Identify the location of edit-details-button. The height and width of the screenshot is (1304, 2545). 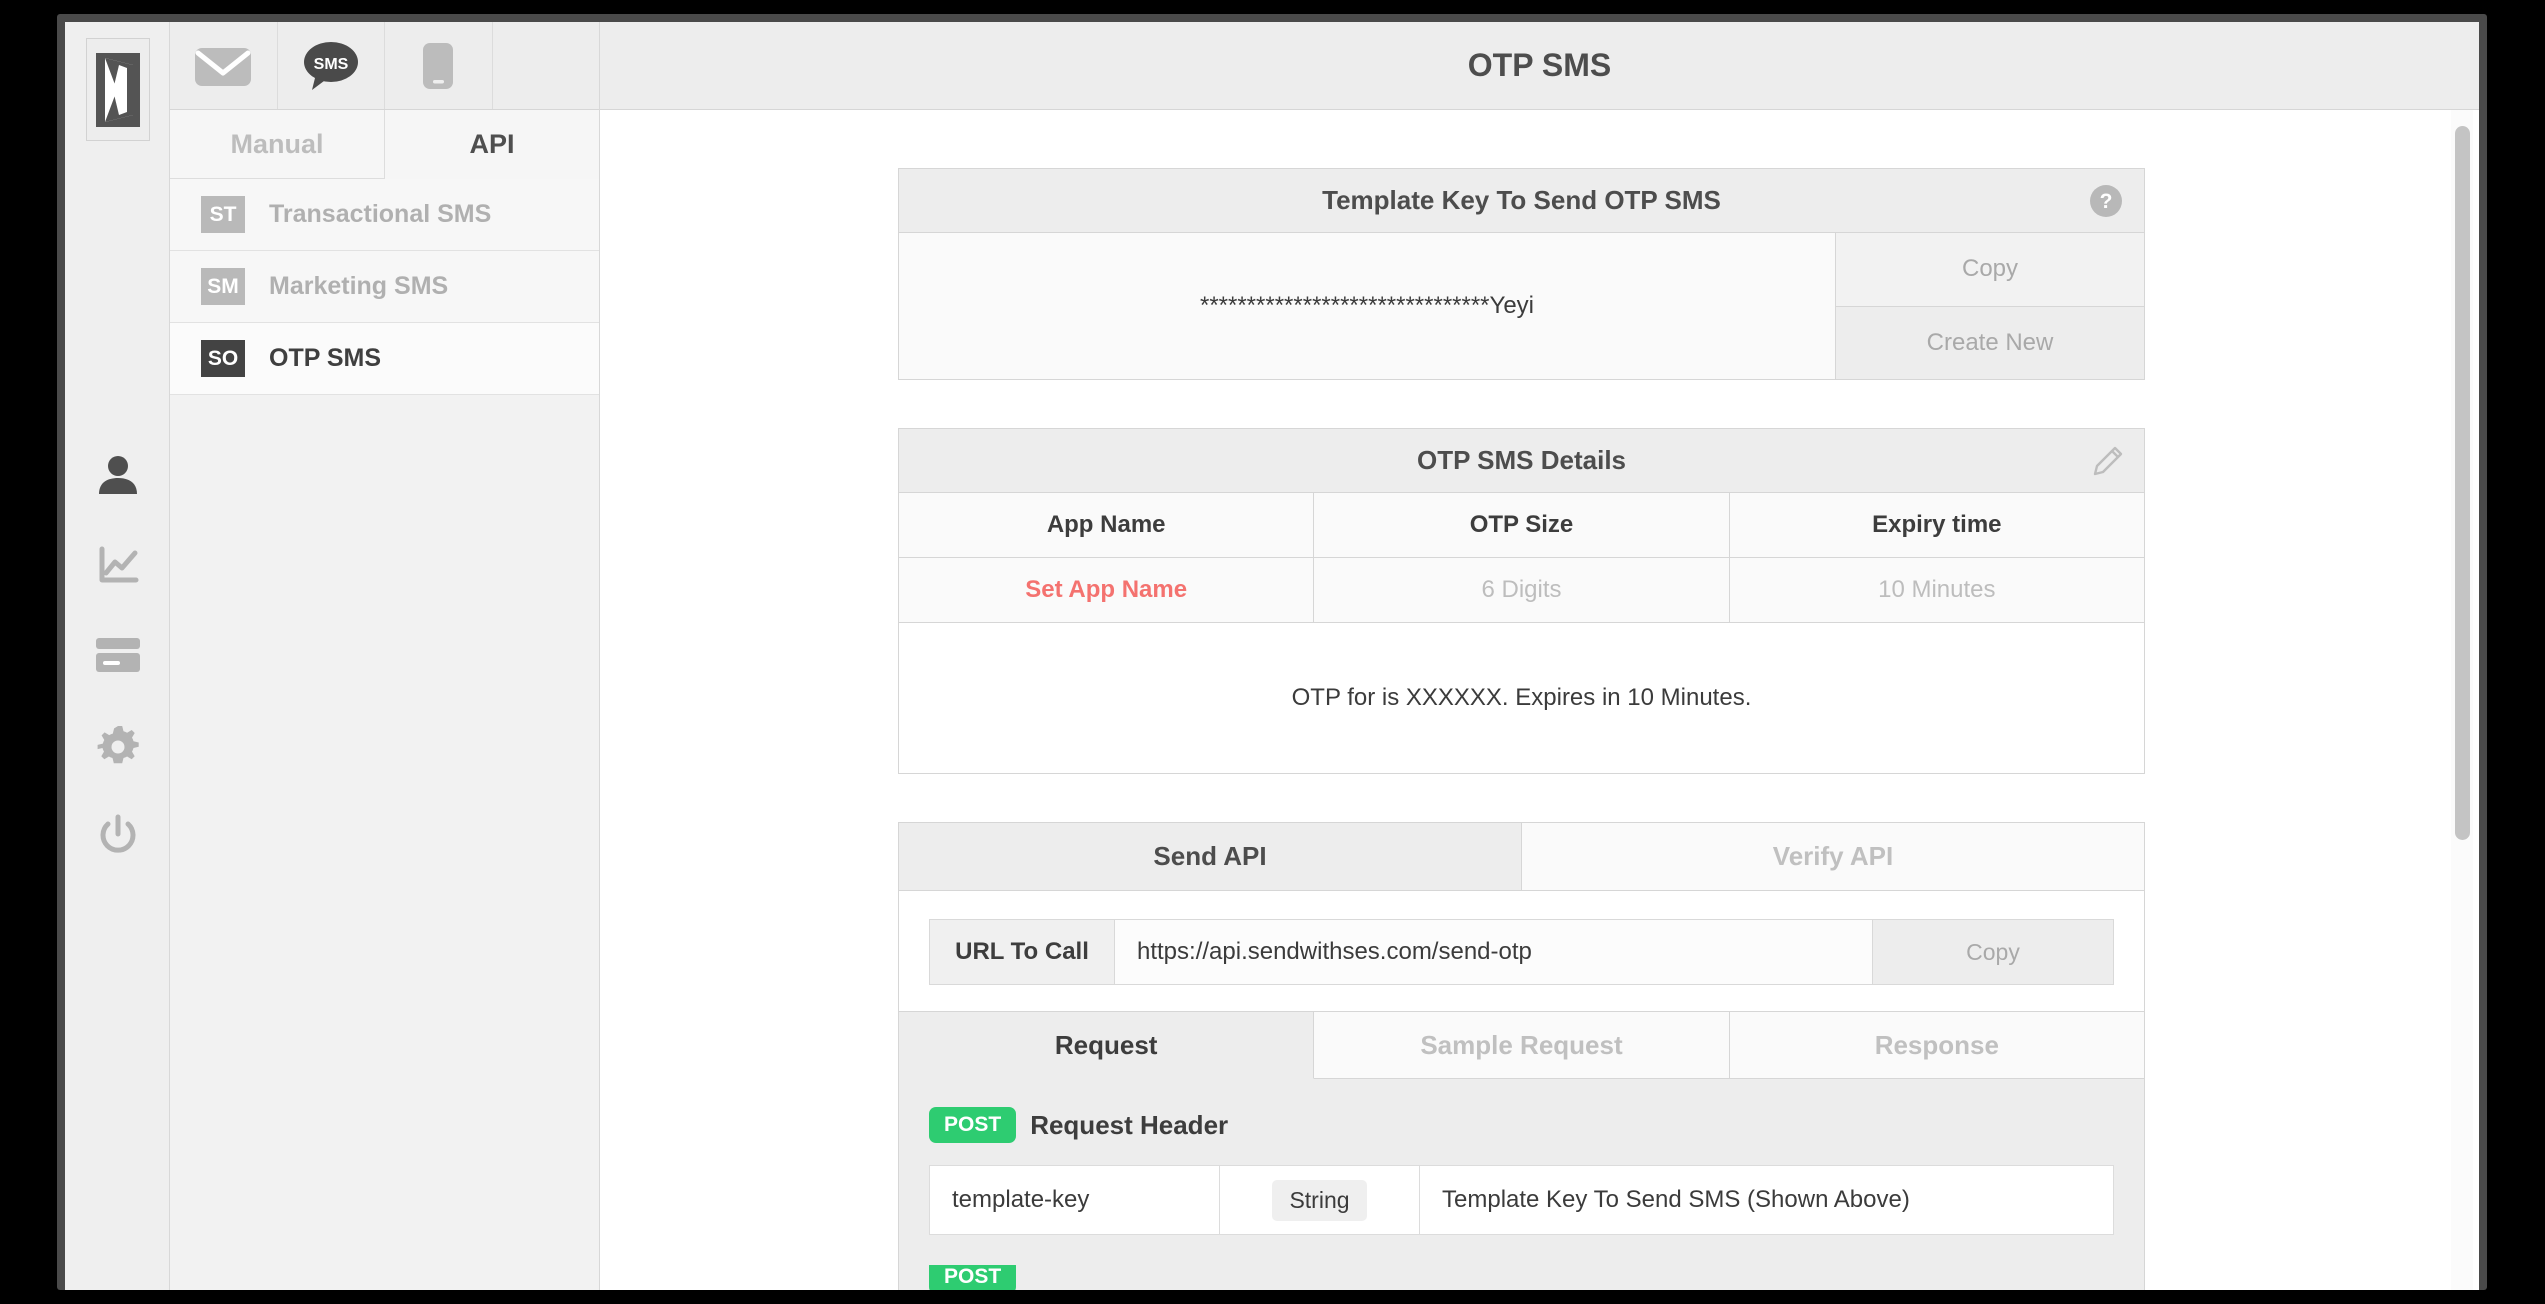
(2108, 461).